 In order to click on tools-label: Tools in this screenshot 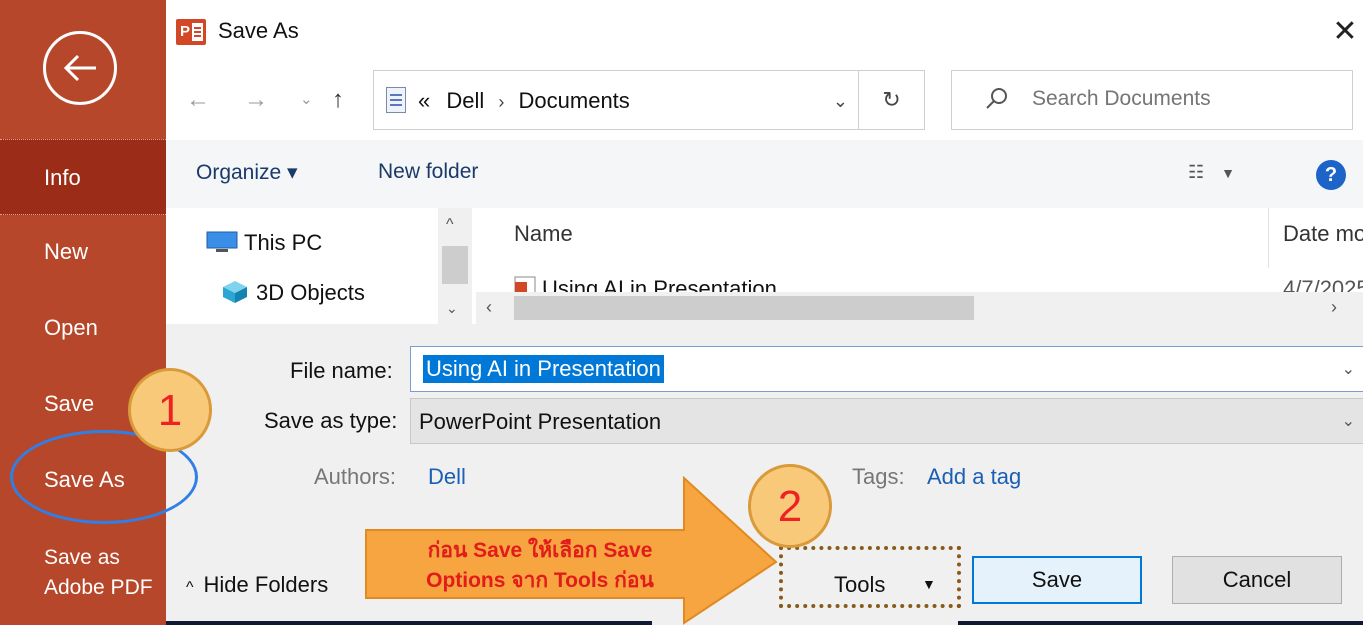, I will do `click(860, 584)`.